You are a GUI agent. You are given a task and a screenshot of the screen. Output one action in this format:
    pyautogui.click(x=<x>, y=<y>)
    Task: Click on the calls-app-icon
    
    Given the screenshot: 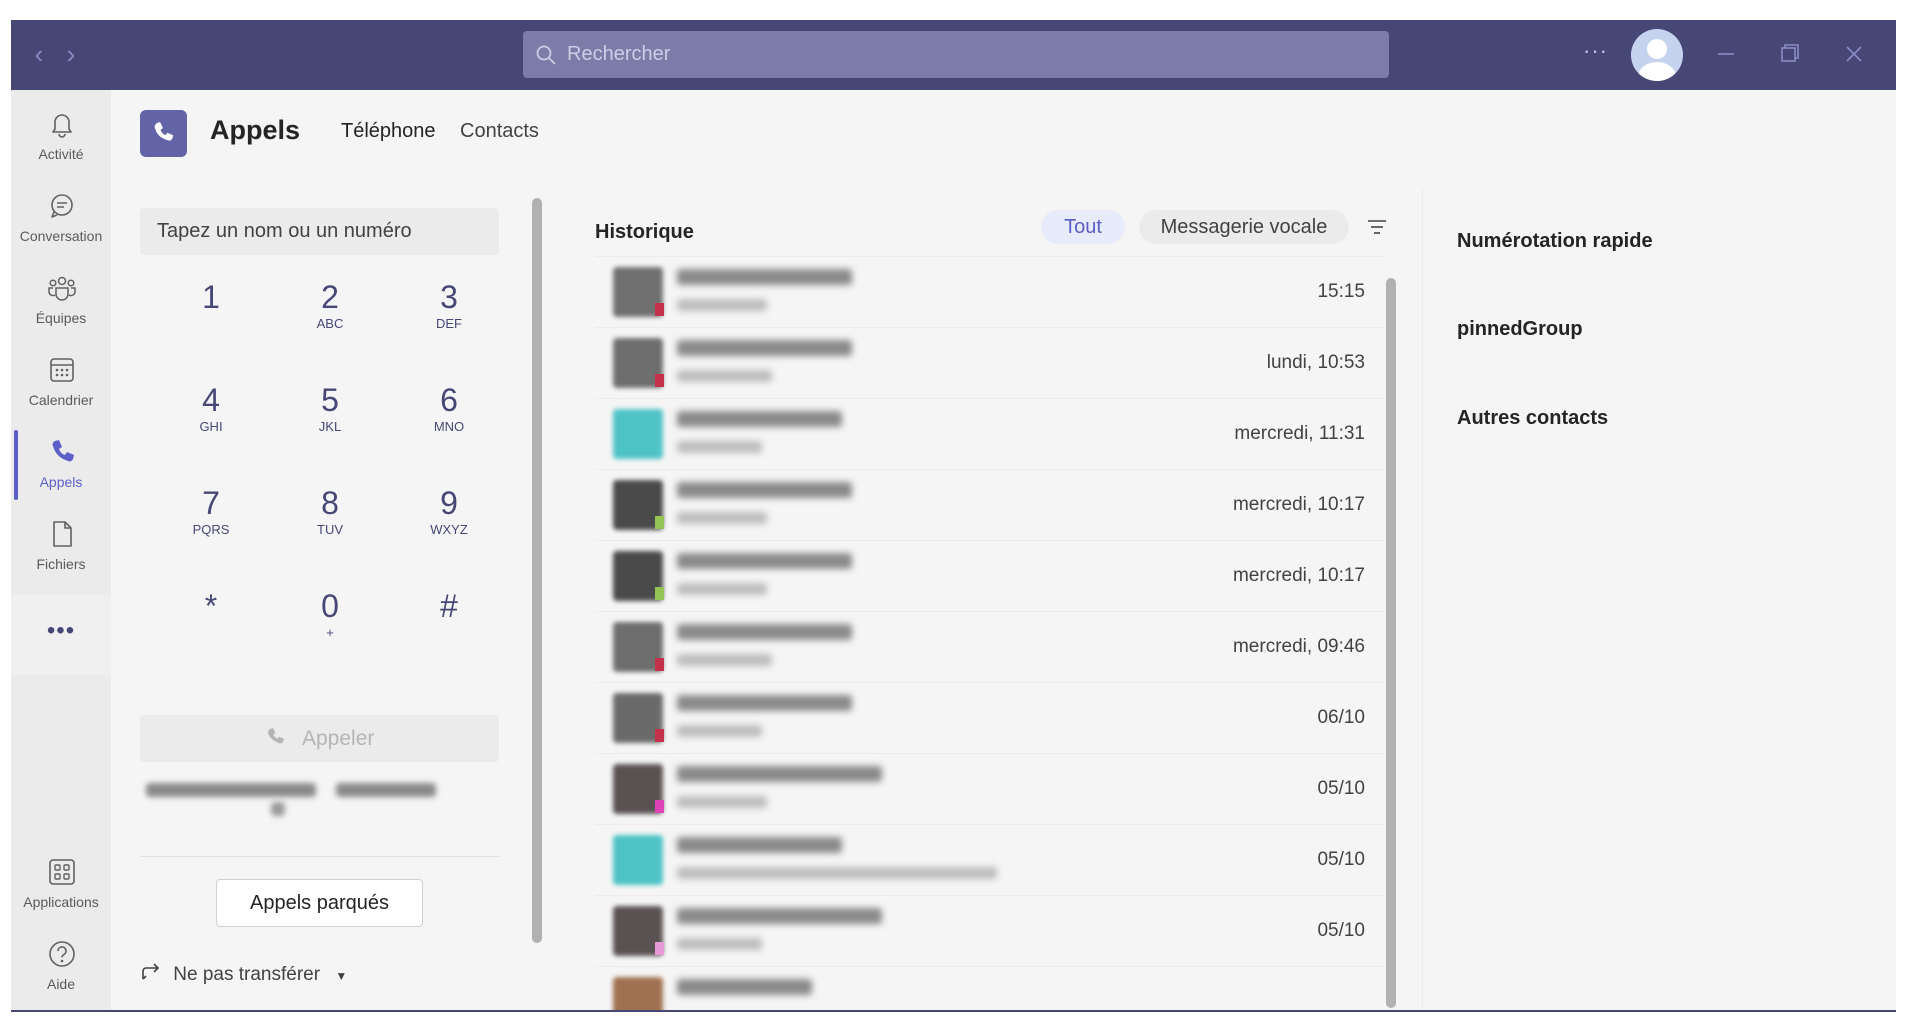 What is the action you would take?
    pyautogui.click(x=163, y=133)
    